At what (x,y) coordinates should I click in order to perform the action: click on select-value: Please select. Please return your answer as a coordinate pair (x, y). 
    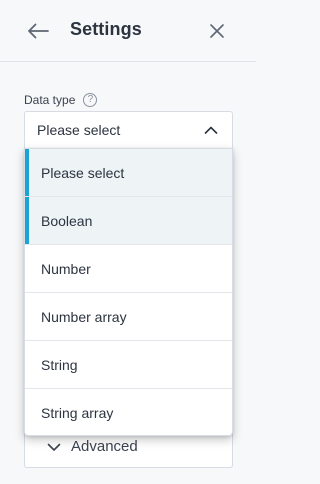
    Looking at the image, I should click on (79, 130).